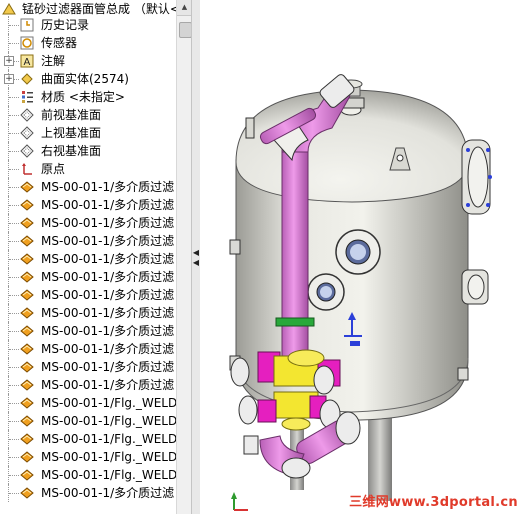 This screenshot has height=514, width=524. Describe the element at coordinates (83, 97) in the screenshot. I see `tree-item-label: 材质 <未指定>` at that location.